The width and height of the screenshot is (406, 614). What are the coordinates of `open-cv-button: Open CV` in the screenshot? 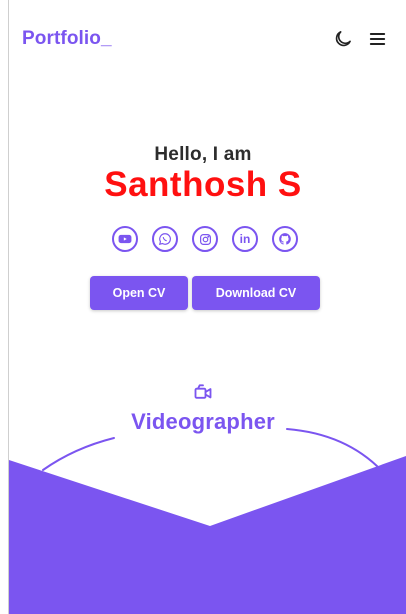 It's located at (139, 293).